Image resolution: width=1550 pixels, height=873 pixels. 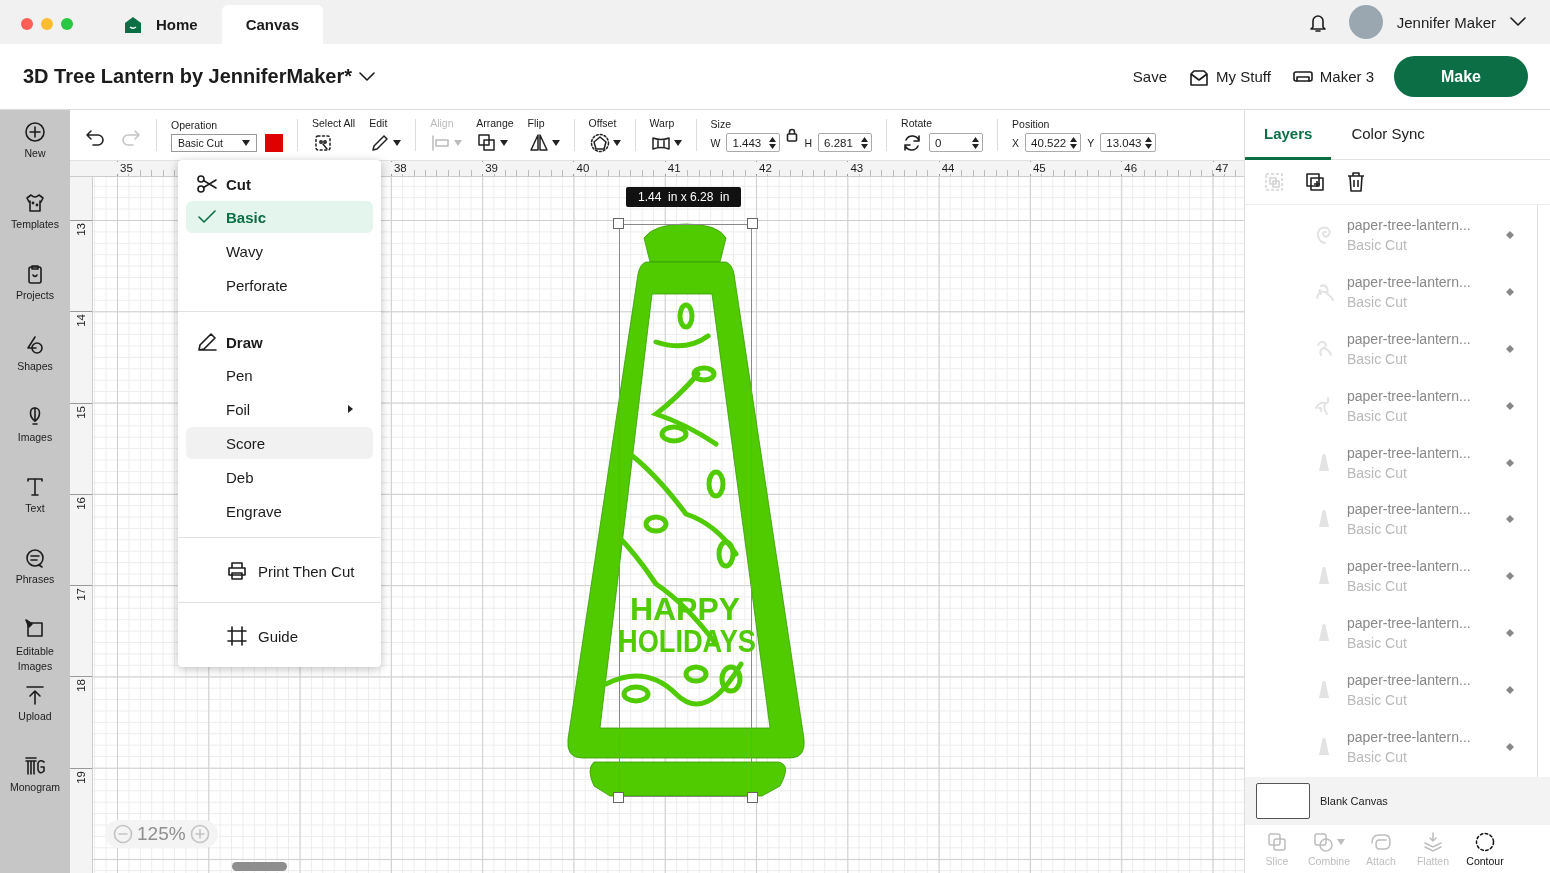 What do you see at coordinates (35, 719) in the screenshot?
I see `sidebar-item: Upload` at bounding box center [35, 719].